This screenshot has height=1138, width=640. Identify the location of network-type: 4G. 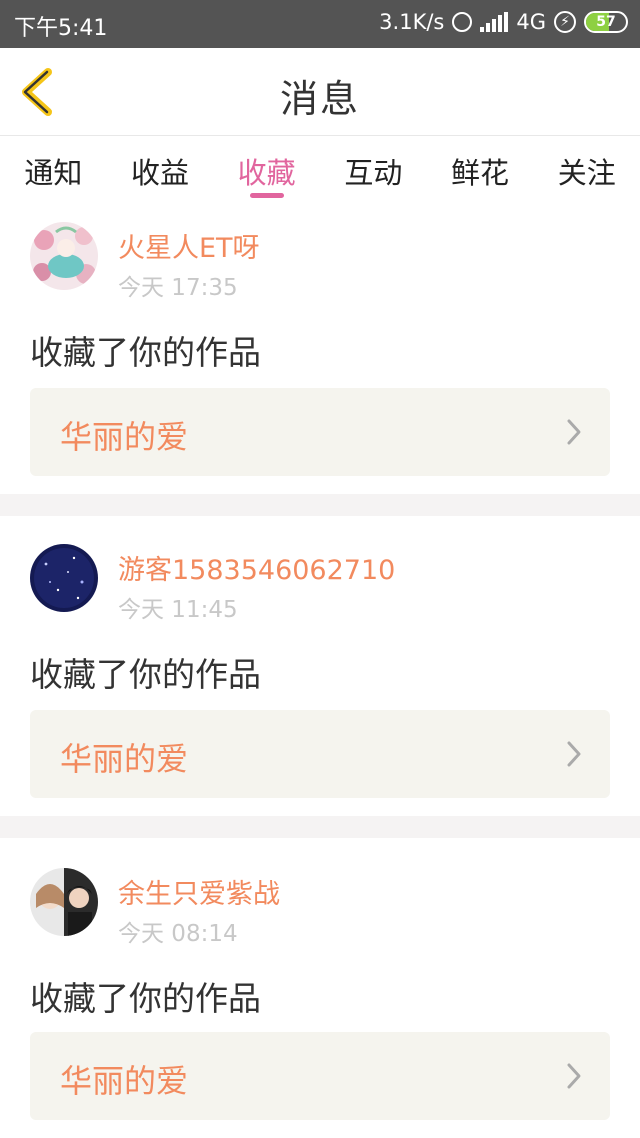
(531, 22).